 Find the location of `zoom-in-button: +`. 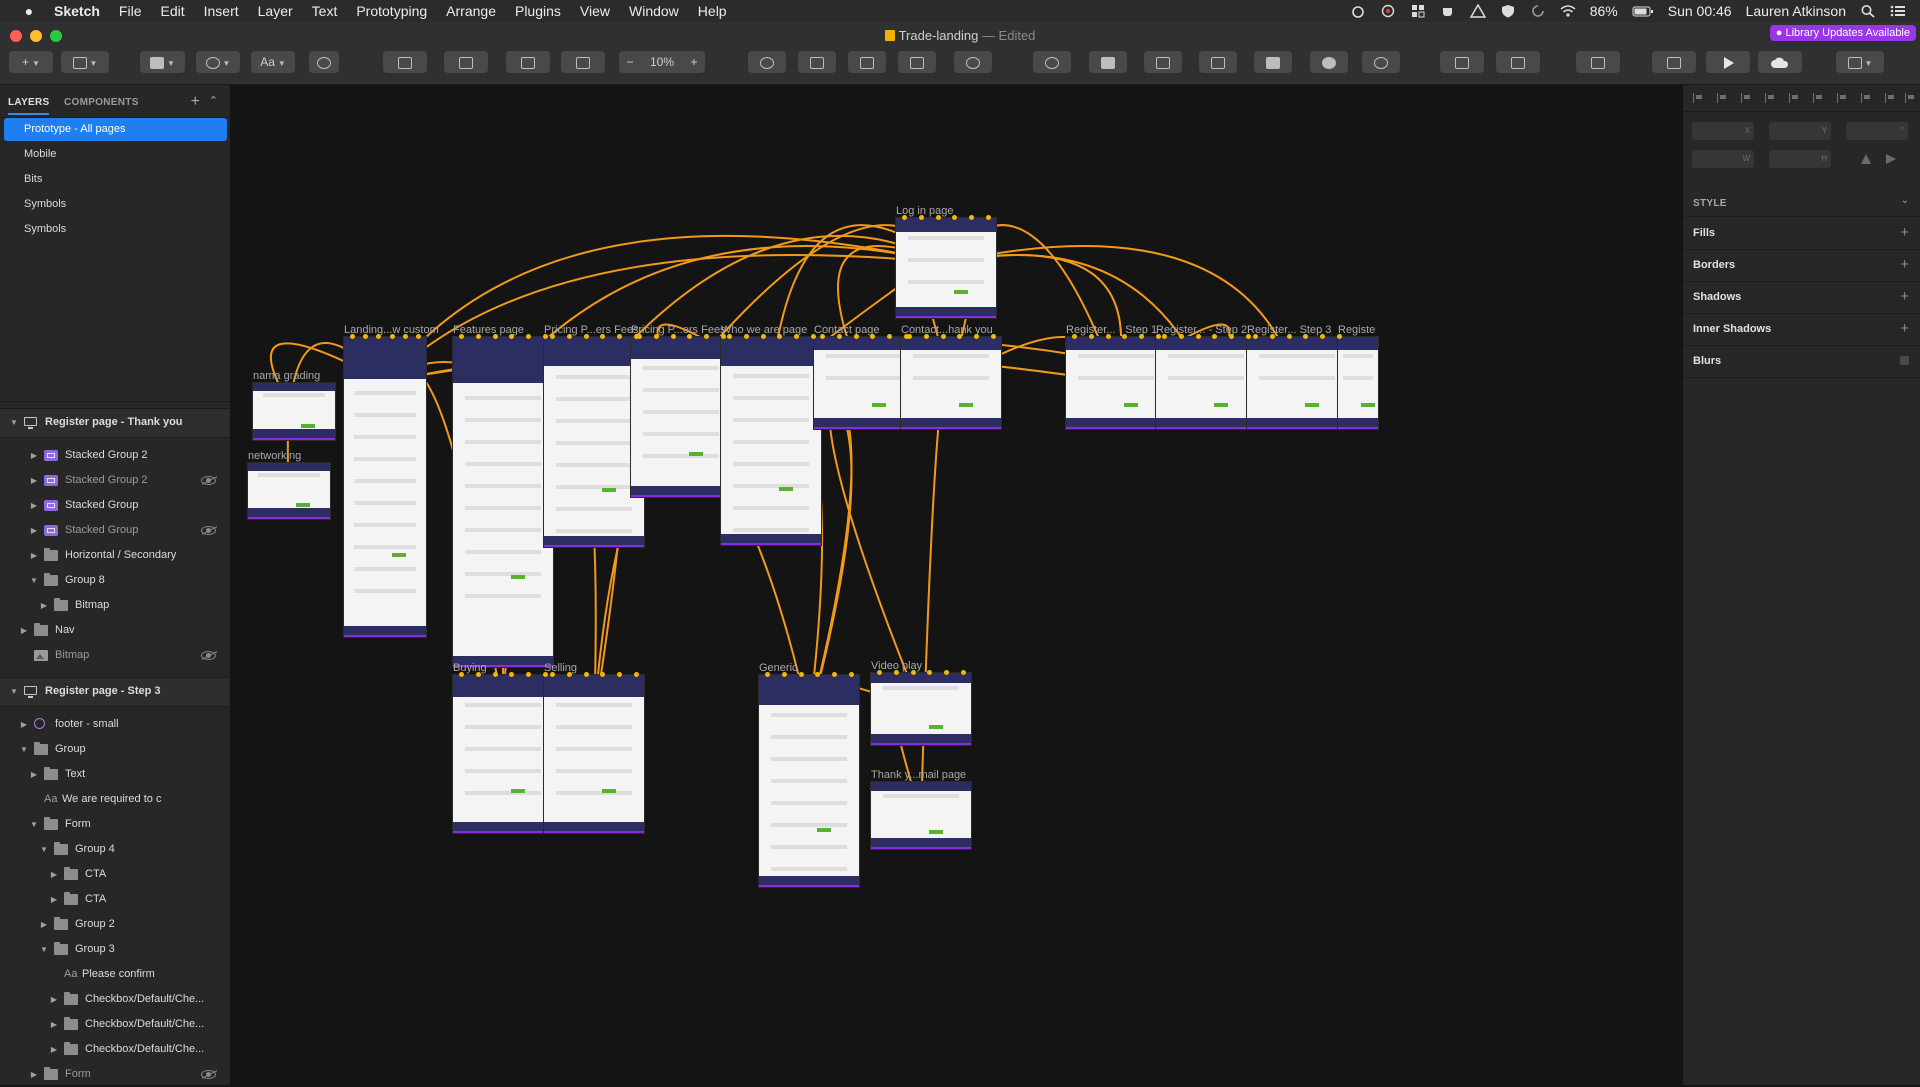

zoom-in-button: + is located at coordinates (694, 62).